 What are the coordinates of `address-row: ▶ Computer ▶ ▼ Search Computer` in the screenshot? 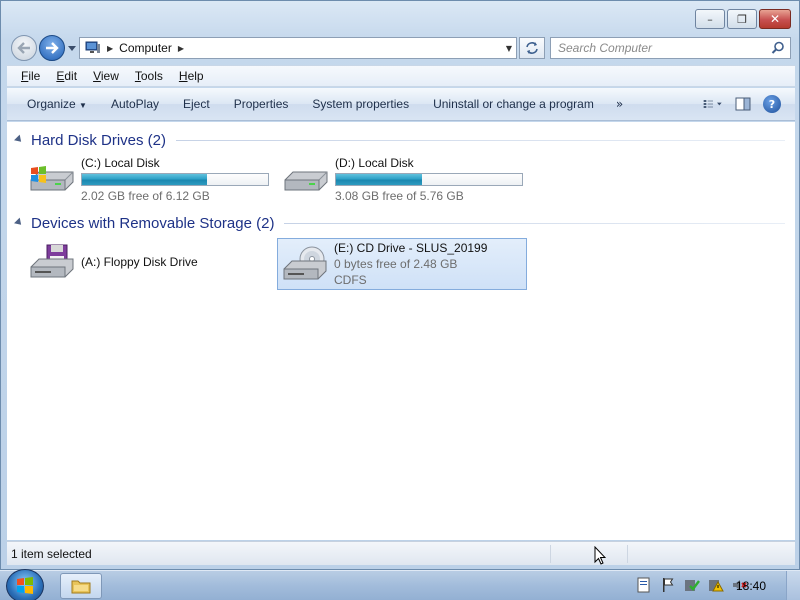 It's located at (400, 48).